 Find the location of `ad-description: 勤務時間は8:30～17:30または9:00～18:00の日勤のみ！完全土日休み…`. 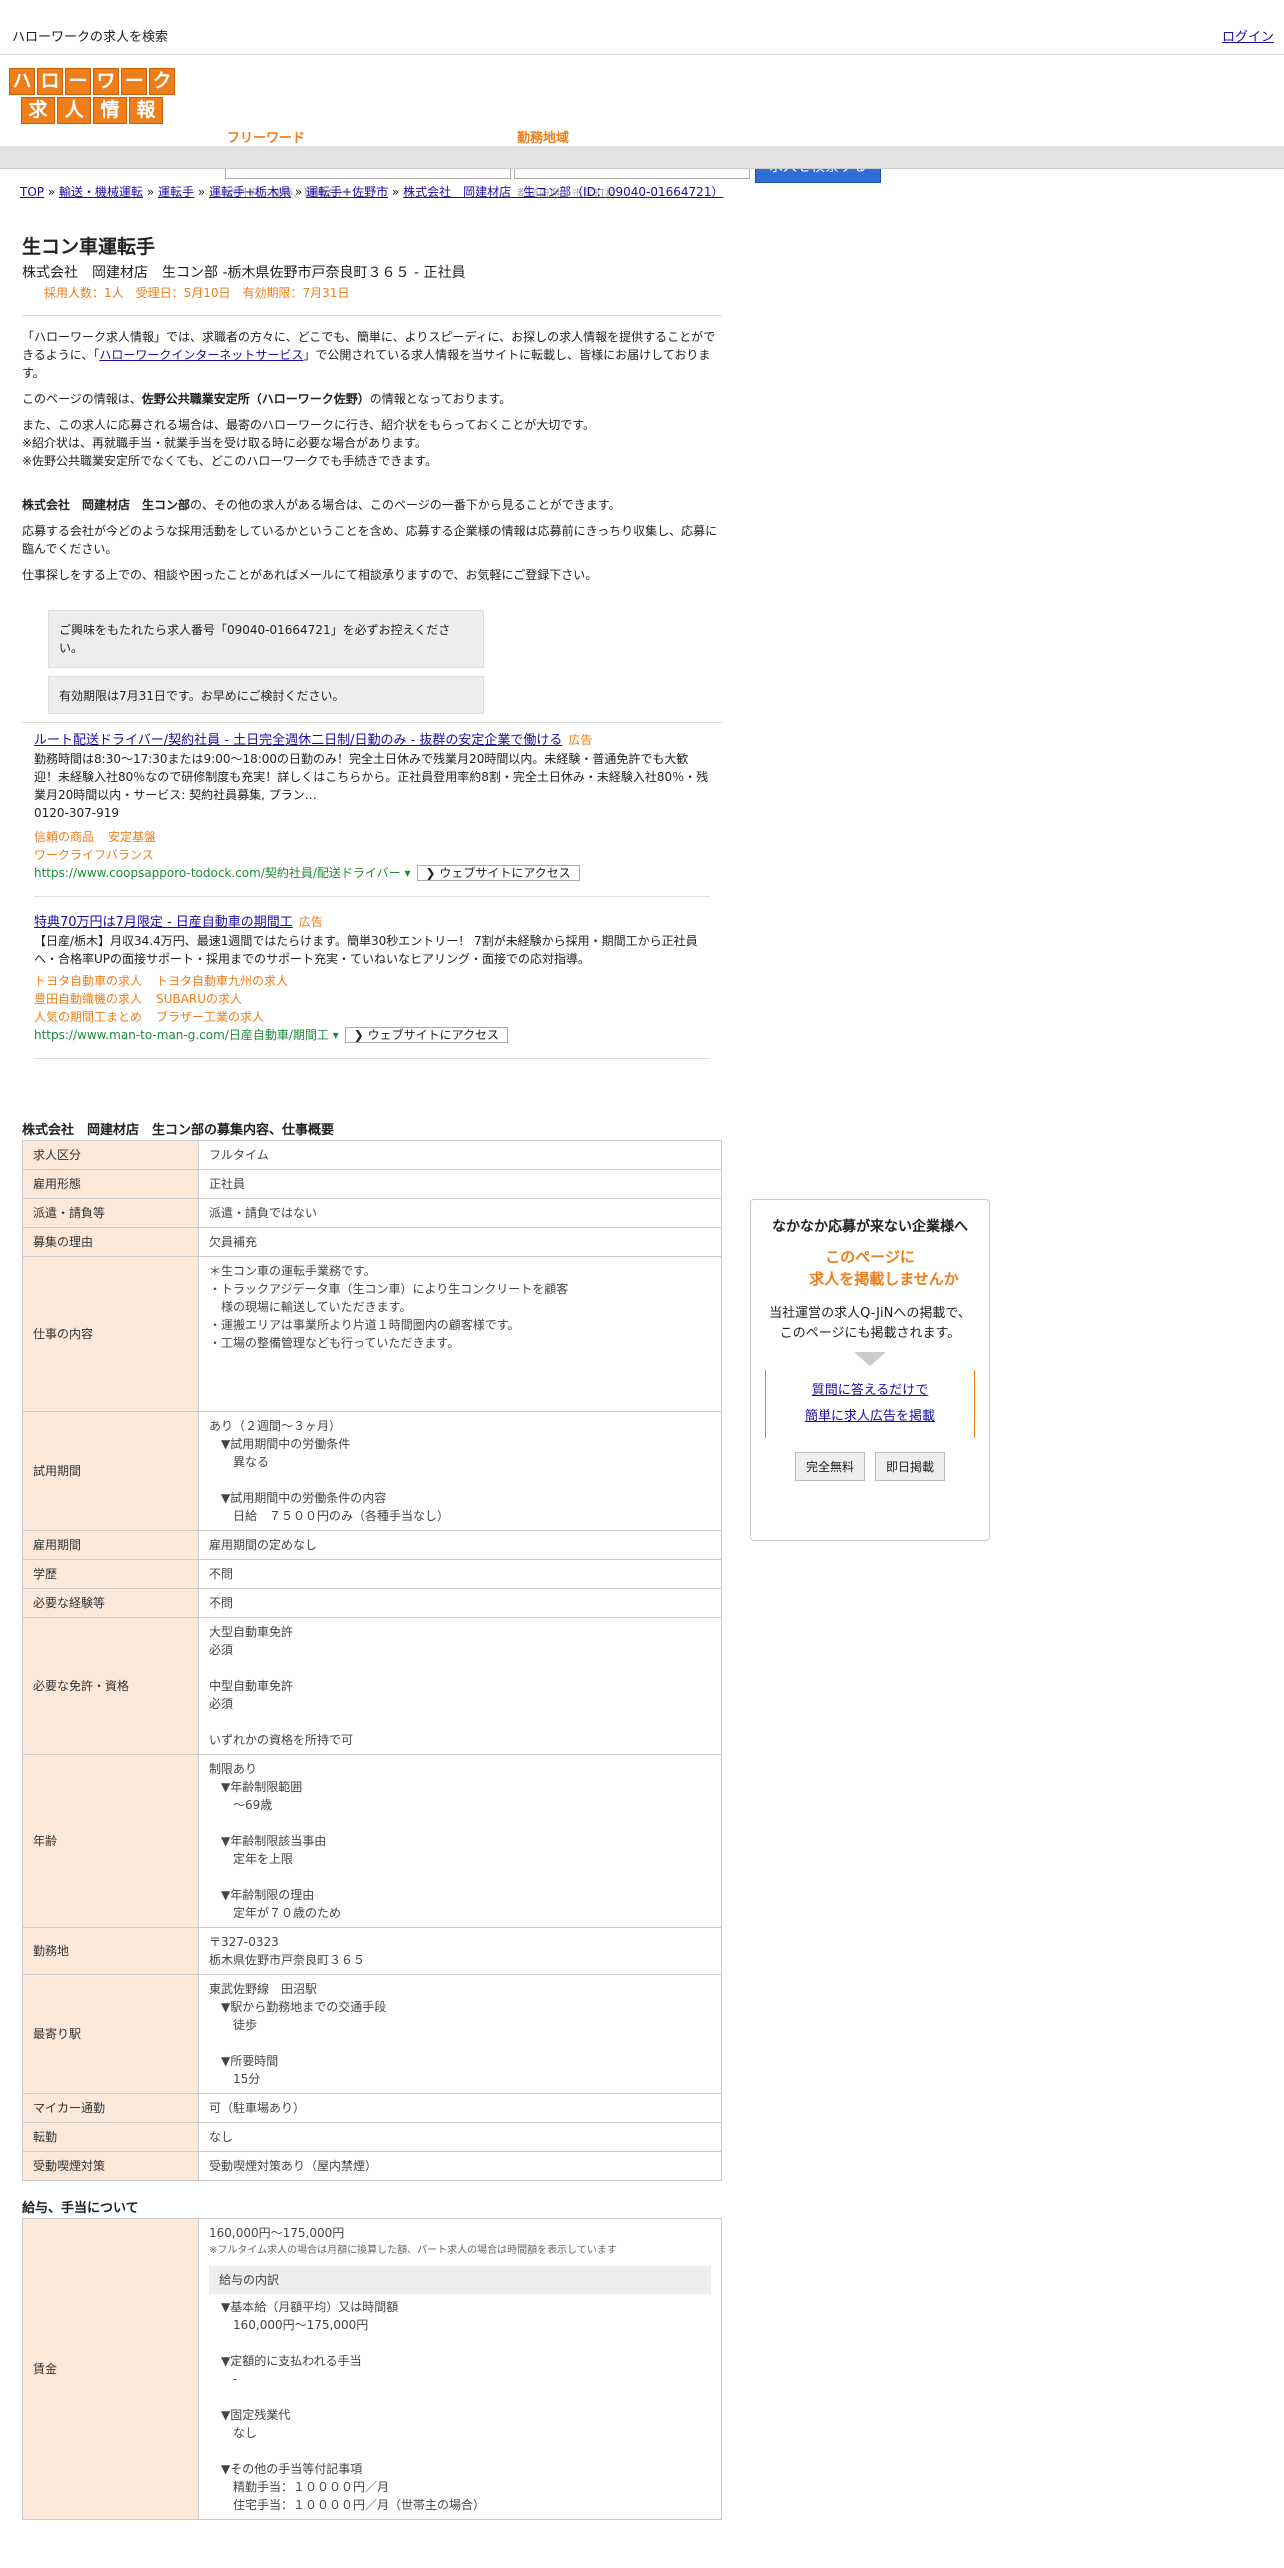

ad-description: 勤務時間は8:30～17:30または9:00～18:00の日勤のみ！完全土日休み… is located at coordinates (371, 777).